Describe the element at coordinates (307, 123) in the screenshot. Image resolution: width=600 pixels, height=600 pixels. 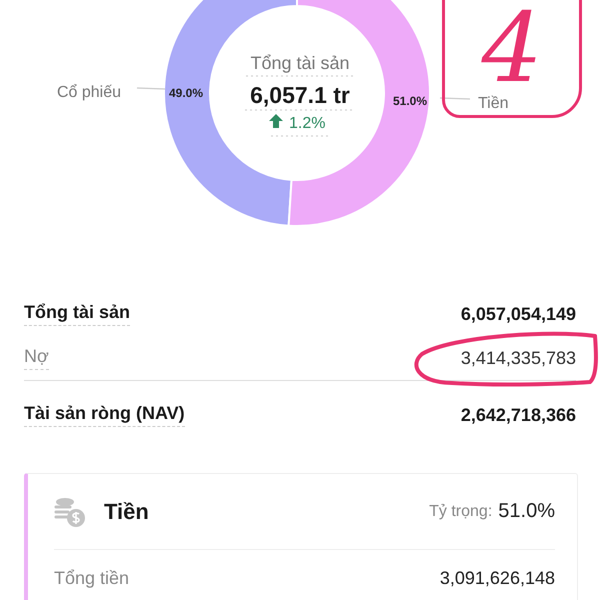
I see `center-change-value: 1.2%` at that location.